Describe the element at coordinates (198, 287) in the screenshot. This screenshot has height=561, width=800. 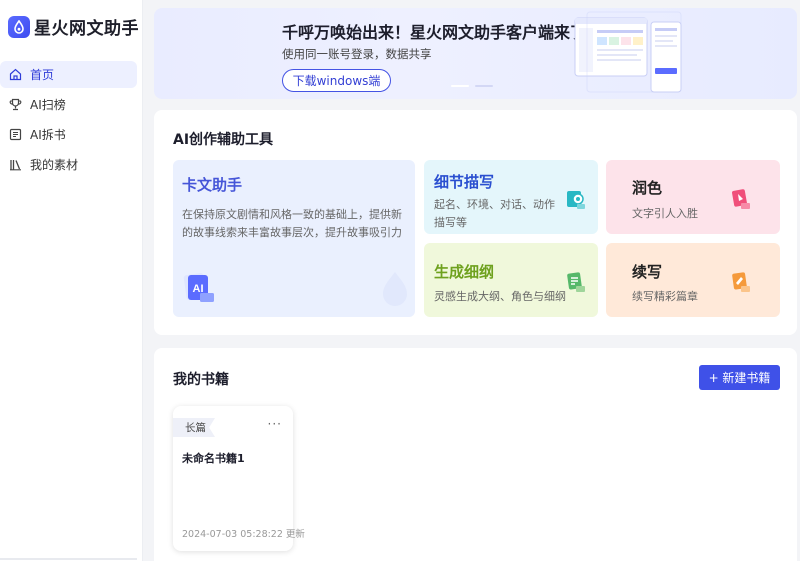
I see `ai-document-icon: AI` at that location.